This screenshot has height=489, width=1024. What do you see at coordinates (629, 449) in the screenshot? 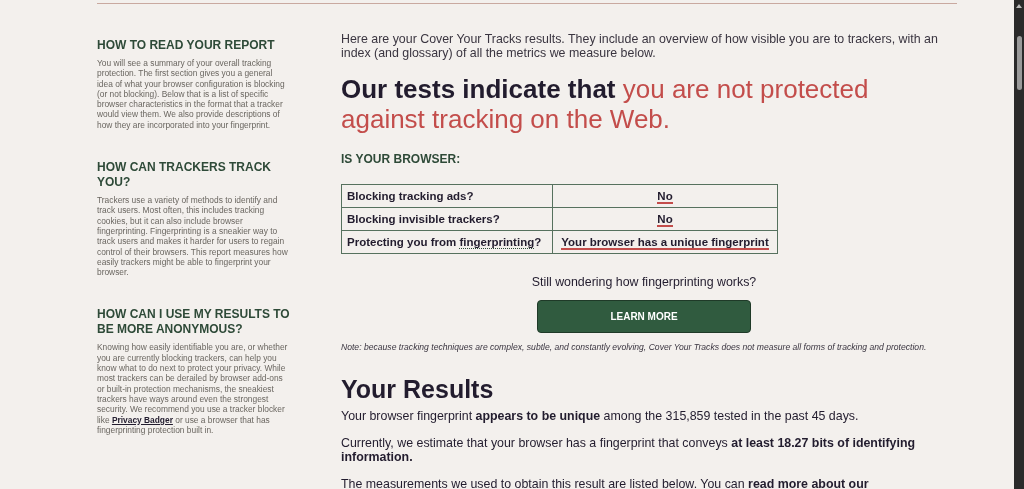
I see `results-paragraph: Currently, we estimate that your browser has a fingerprint that conveys at least 18.27 bits of identifying information.` at bounding box center [629, 449].